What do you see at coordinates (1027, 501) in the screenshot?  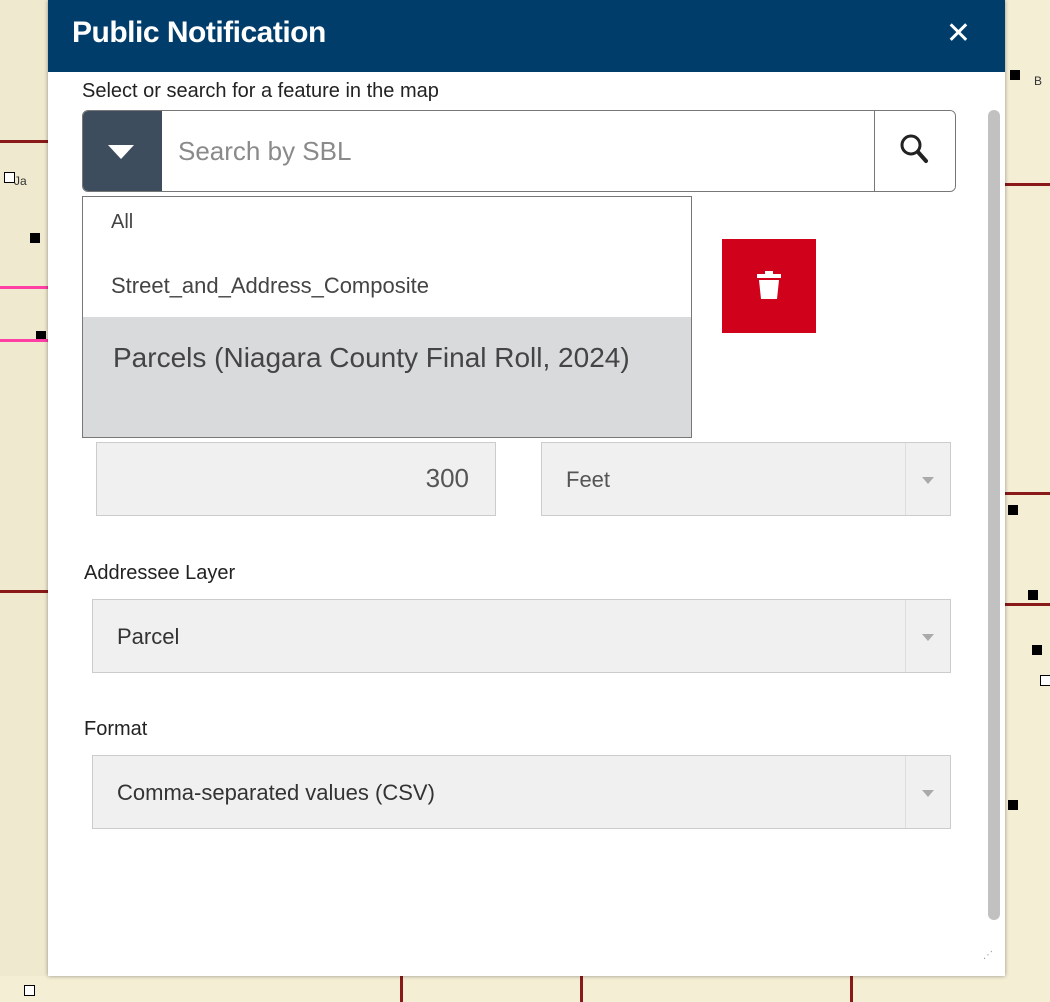 I see `map-right-area` at bounding box center [1027, 501].